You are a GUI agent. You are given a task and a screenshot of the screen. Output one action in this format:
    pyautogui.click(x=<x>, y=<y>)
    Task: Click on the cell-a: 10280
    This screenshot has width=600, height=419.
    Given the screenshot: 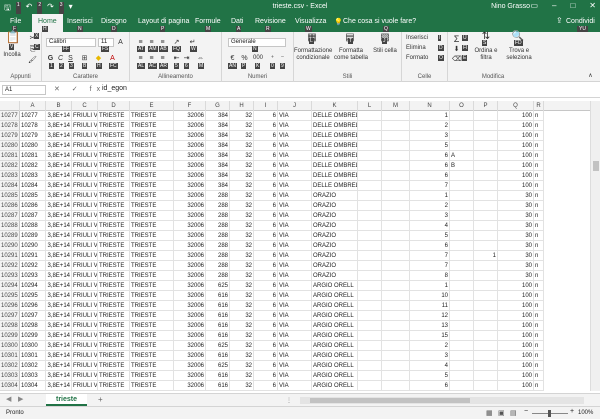 What is the action you would take?
    pyautogui.click(x=33, y=146)
    